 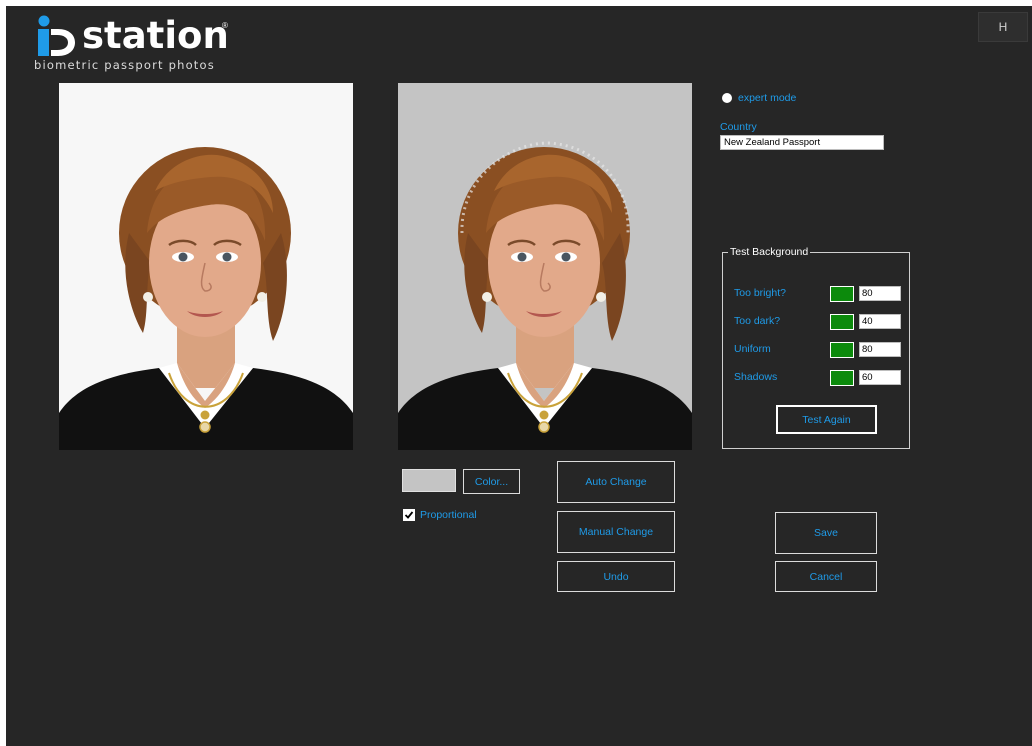 I want to click on shadows-status-indicator, so click(x=842, y=378).